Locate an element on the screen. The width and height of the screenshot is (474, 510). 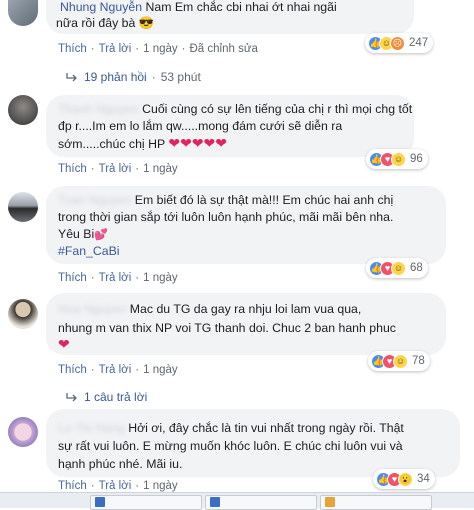
reaction-summary: 👍 ♥ ☺ 96 is located at coordinates (397, 159).